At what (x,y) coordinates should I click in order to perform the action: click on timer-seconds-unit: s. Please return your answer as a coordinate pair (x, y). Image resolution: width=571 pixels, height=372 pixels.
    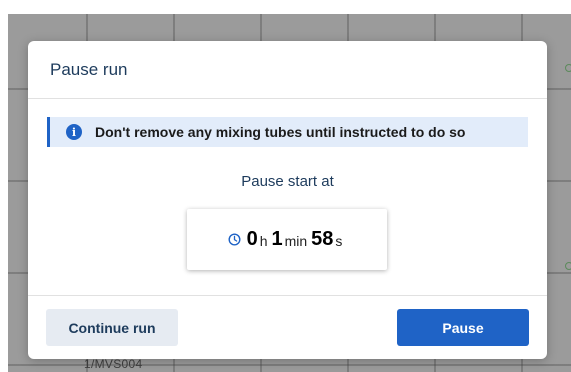
    Looking at the image, I should click on (339, 240).